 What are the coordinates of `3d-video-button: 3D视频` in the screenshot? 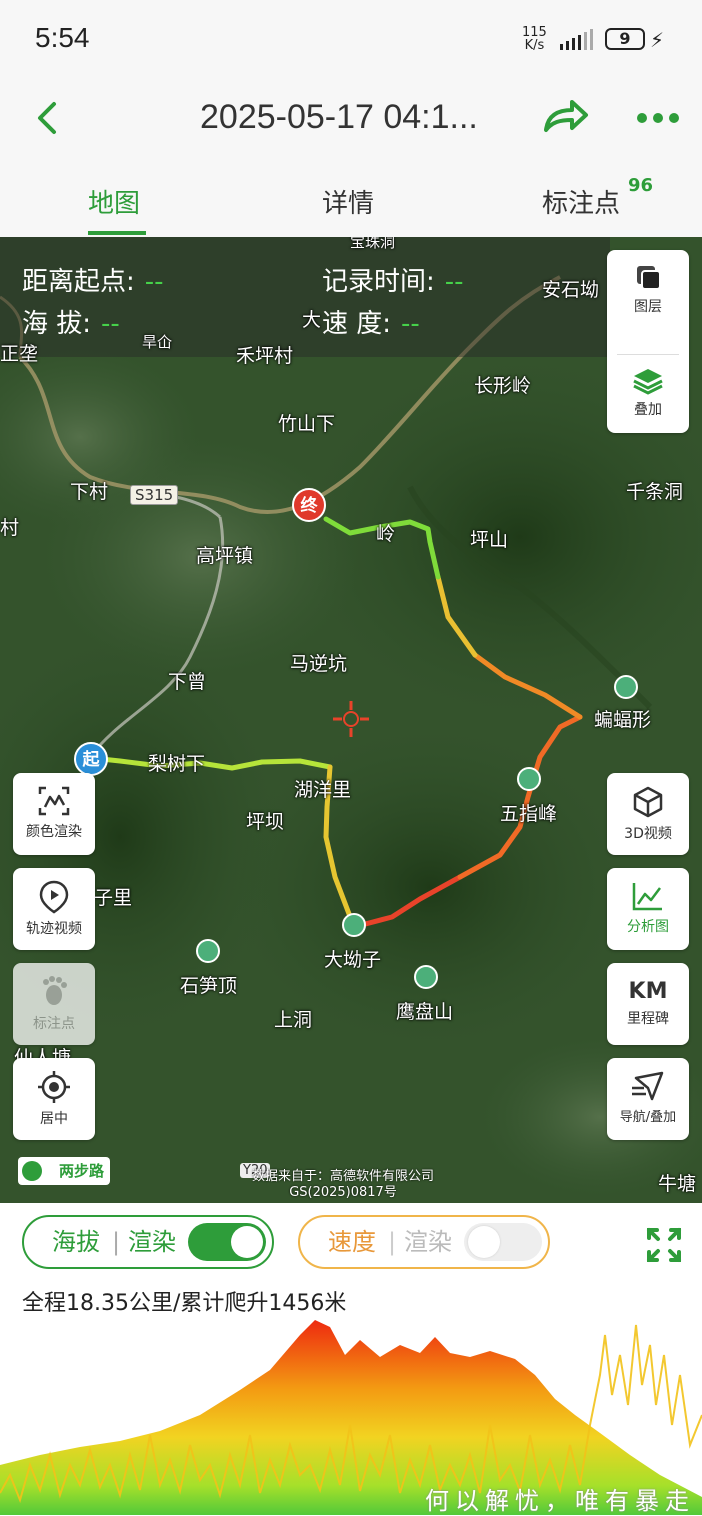 It's located at (648, 814).